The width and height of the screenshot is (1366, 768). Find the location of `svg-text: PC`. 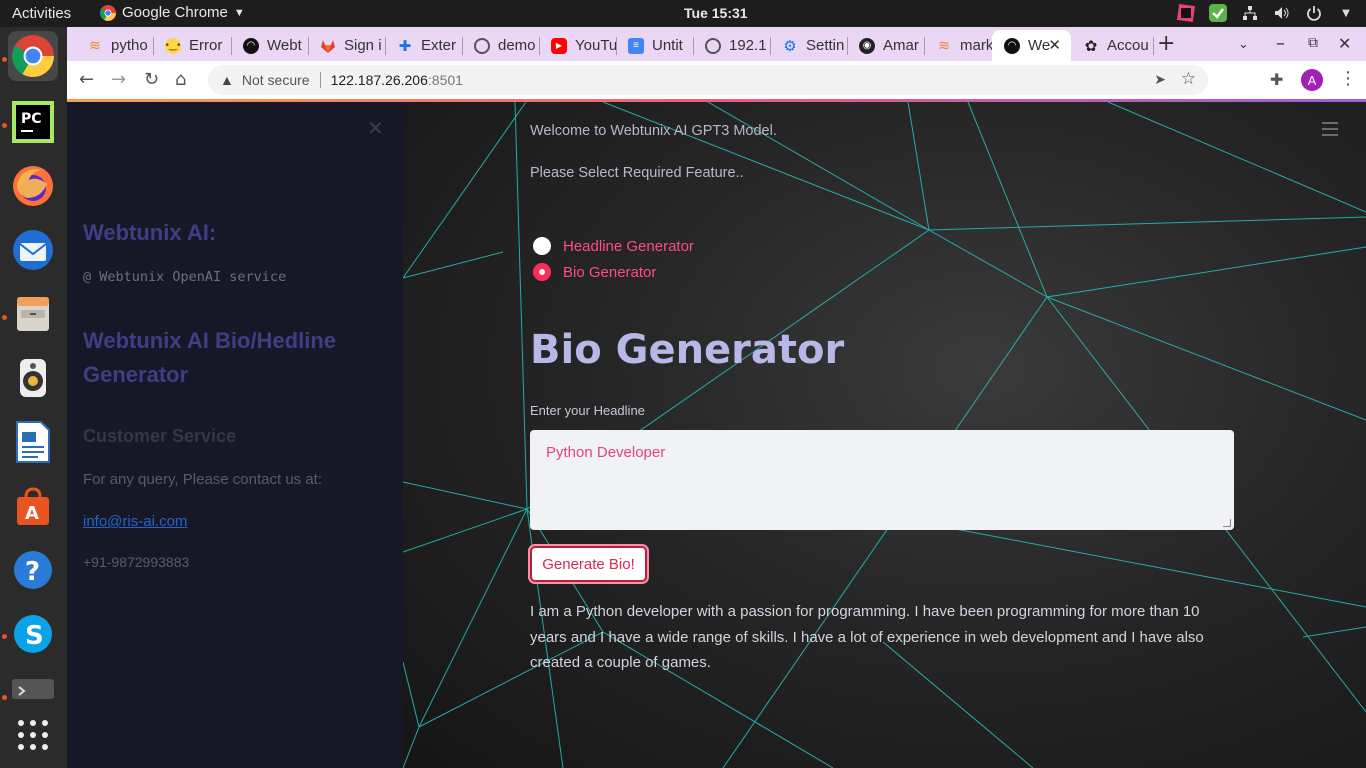

svg-text: PC is located at coordinates (31, 119).